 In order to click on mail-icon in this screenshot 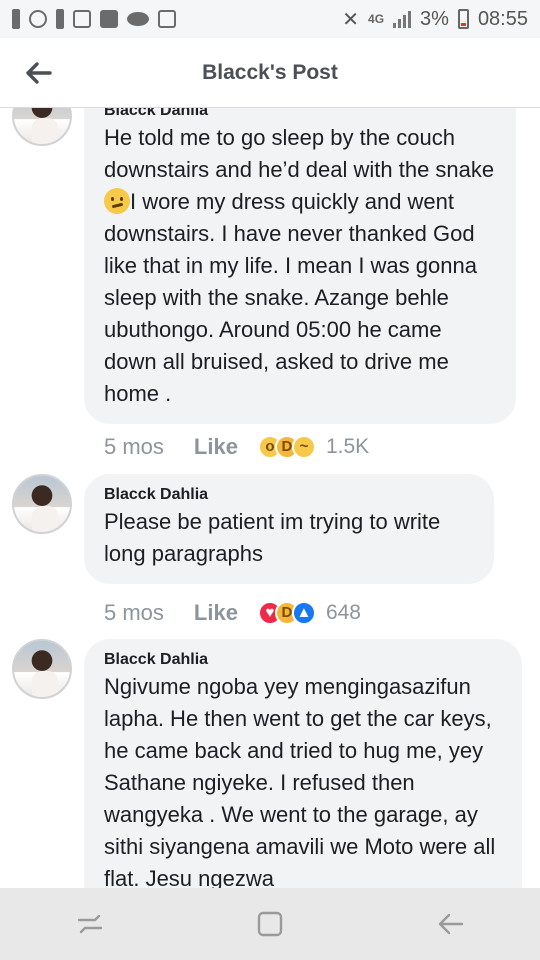, I will do `click(82, 19)`.